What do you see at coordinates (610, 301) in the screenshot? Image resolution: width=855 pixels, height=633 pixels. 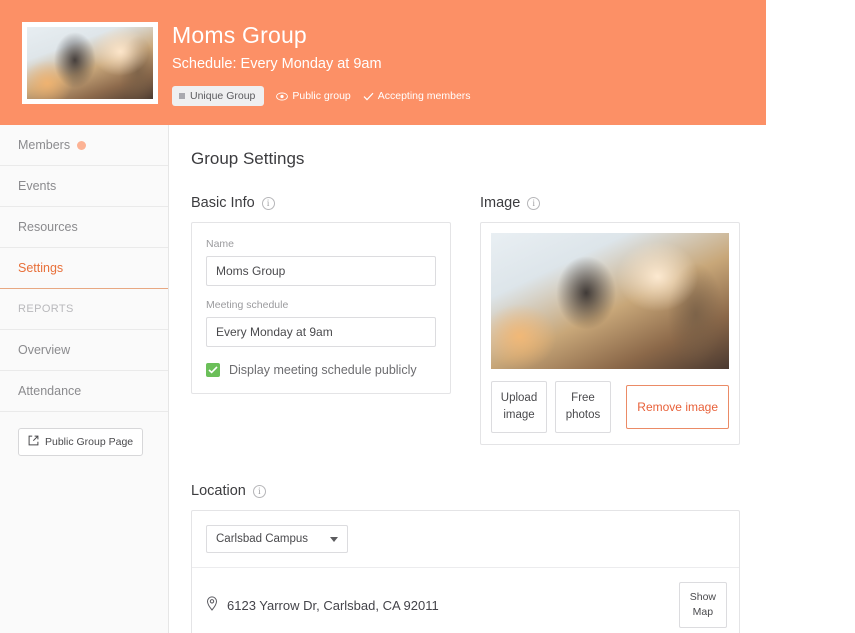 I see `group-image-preview` at bounding box center [610, 301].